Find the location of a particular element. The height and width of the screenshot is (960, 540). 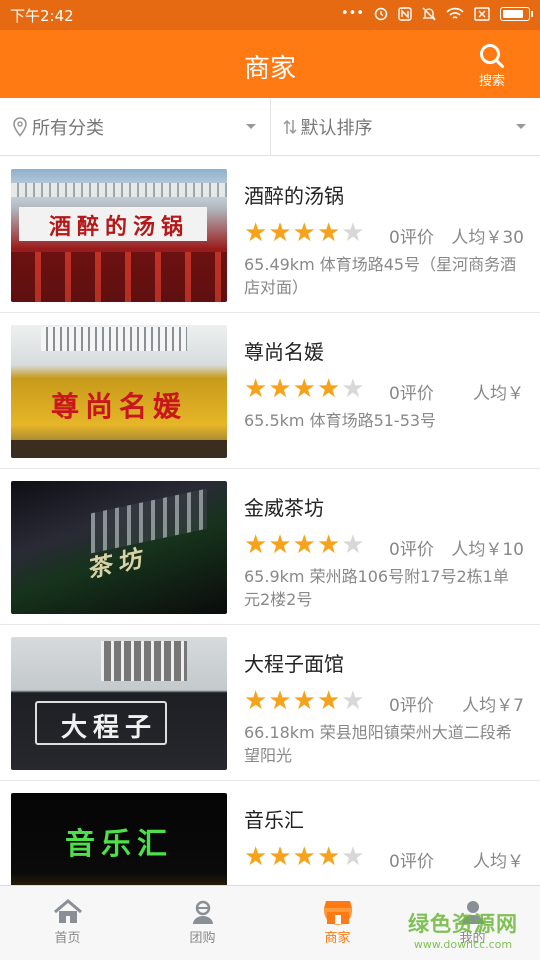

watermark-cn: 绿色资源网 is located at coordinates (463, 924).